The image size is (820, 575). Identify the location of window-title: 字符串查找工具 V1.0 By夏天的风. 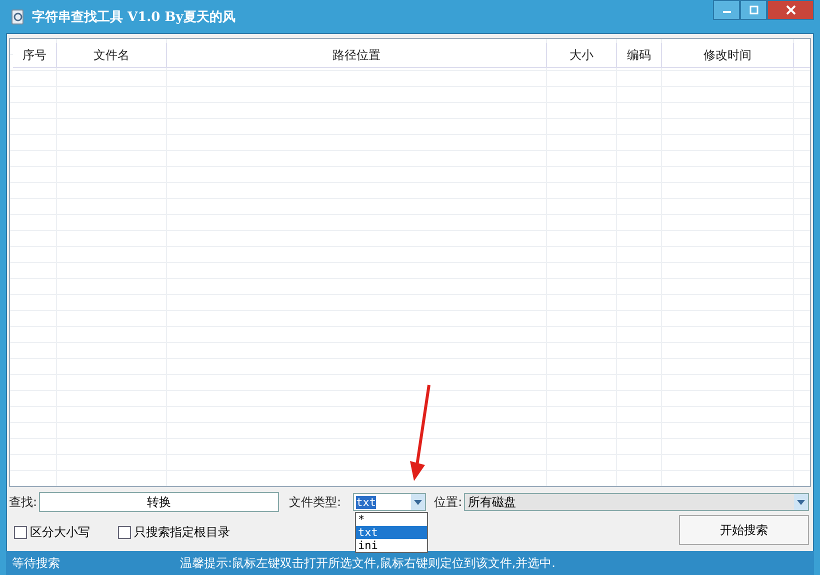
(134, 17).